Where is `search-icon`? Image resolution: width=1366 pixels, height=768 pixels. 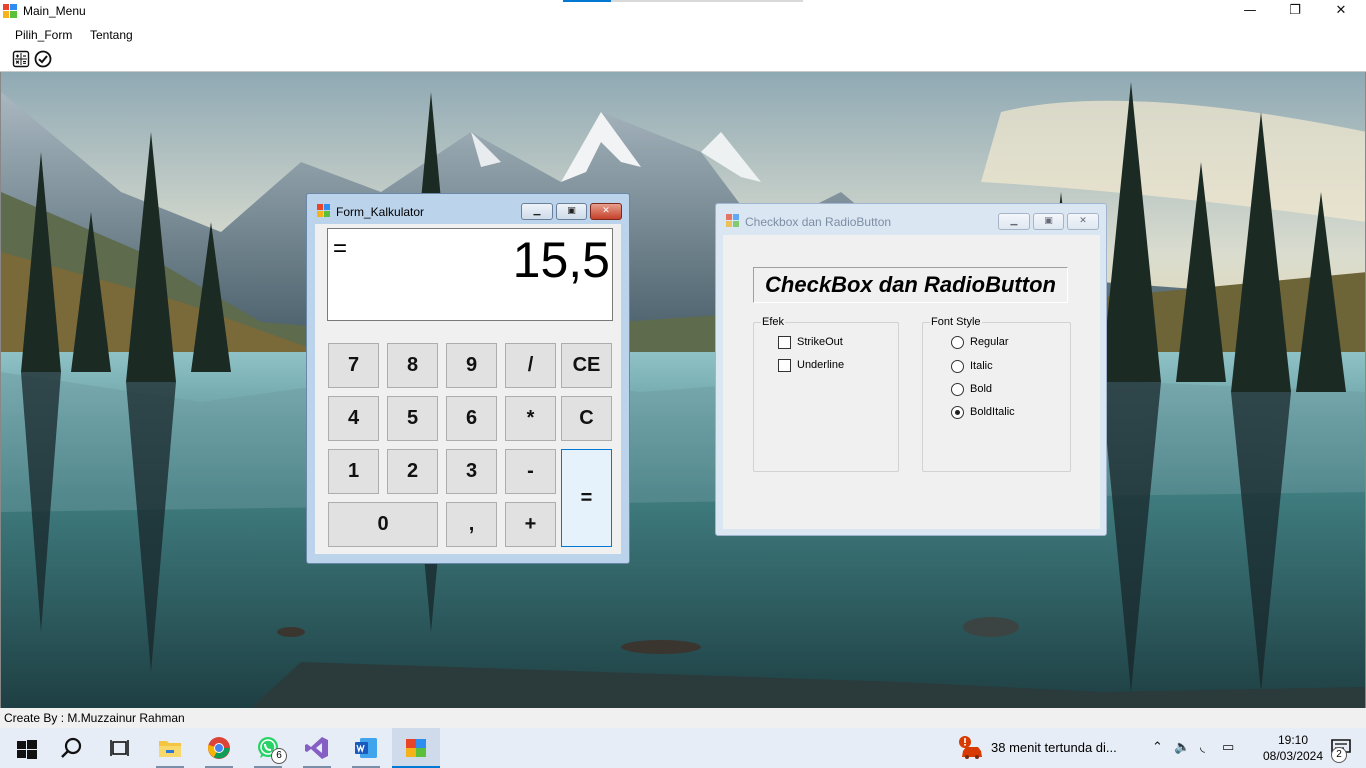 search-icon is located at coordinates (71, 747).